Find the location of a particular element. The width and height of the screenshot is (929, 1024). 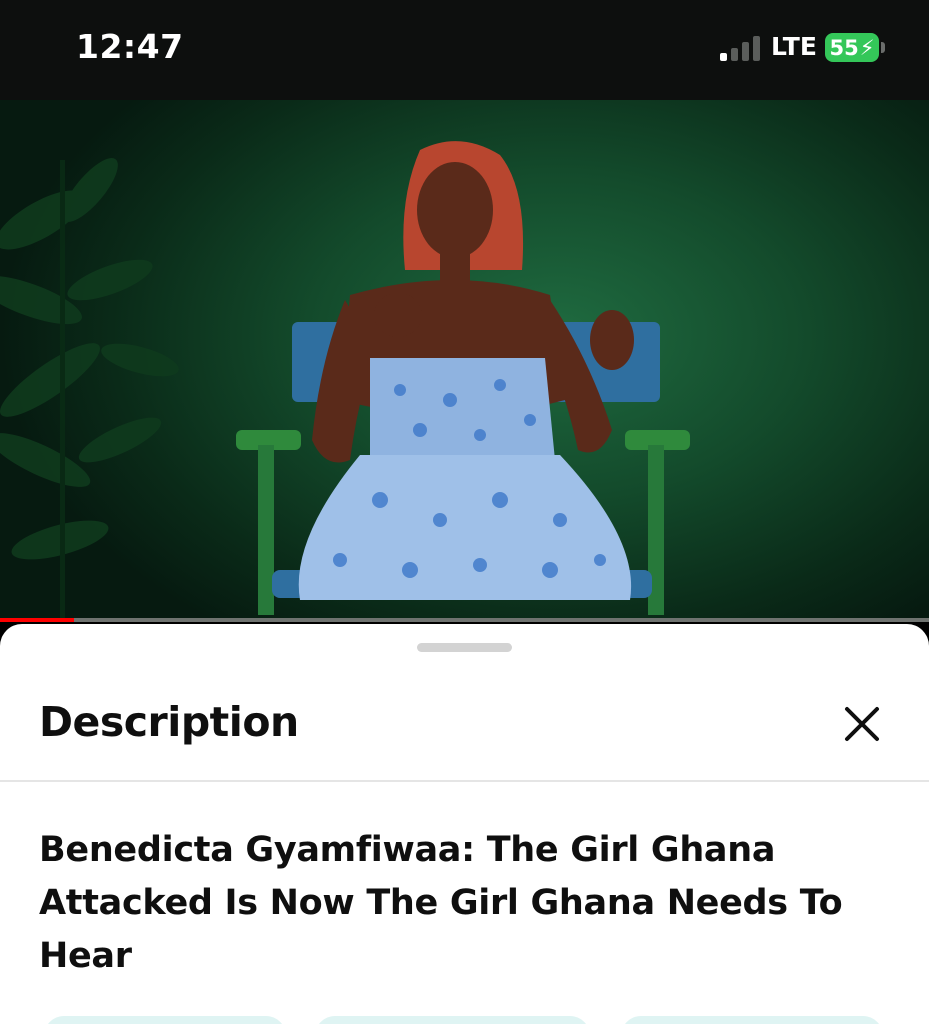

network-type: LTE is located at coordinates (794, 46).